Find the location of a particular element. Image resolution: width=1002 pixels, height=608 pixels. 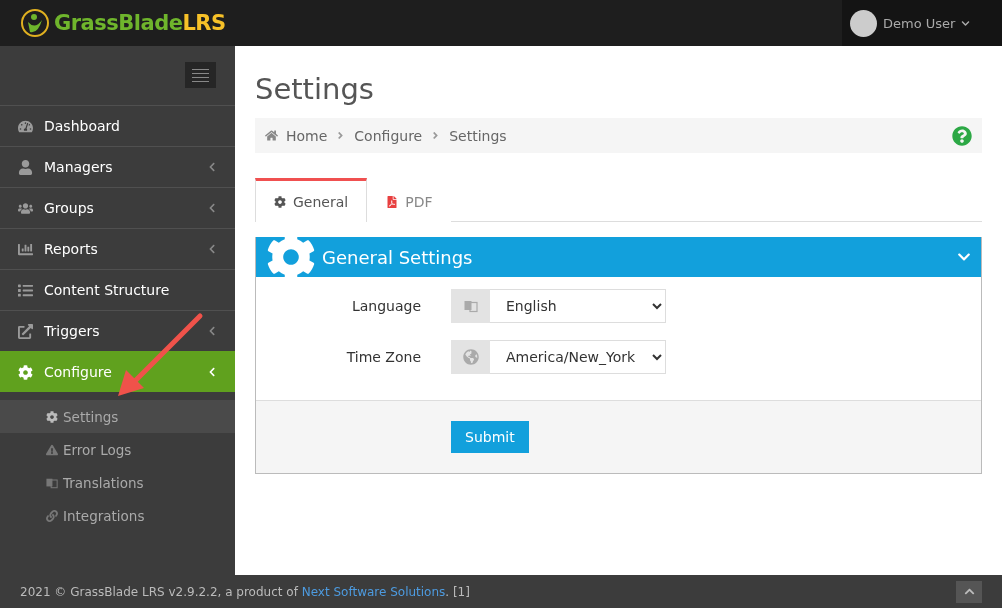

select-field: English is located at coordinates (578, 306).